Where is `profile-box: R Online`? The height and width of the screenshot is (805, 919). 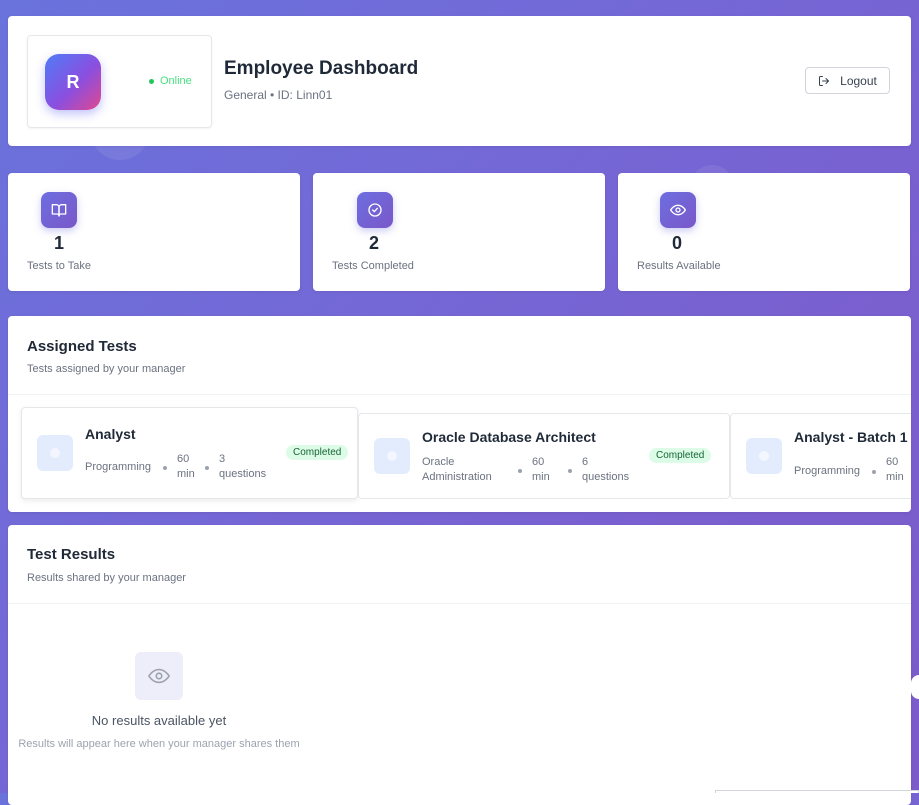 profile-box: R Online is located at coordinates (119, 81).